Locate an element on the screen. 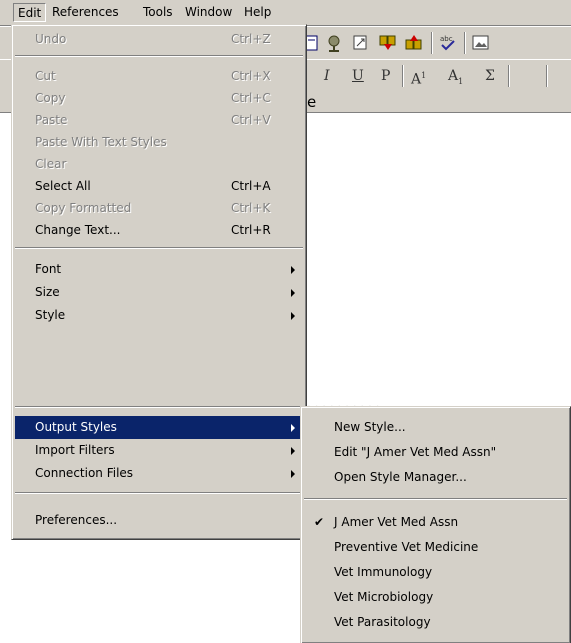 Image resolution: width=571 pixels, height=643 pixels. menu-item-style: Style is located at coordinates (159, 315).